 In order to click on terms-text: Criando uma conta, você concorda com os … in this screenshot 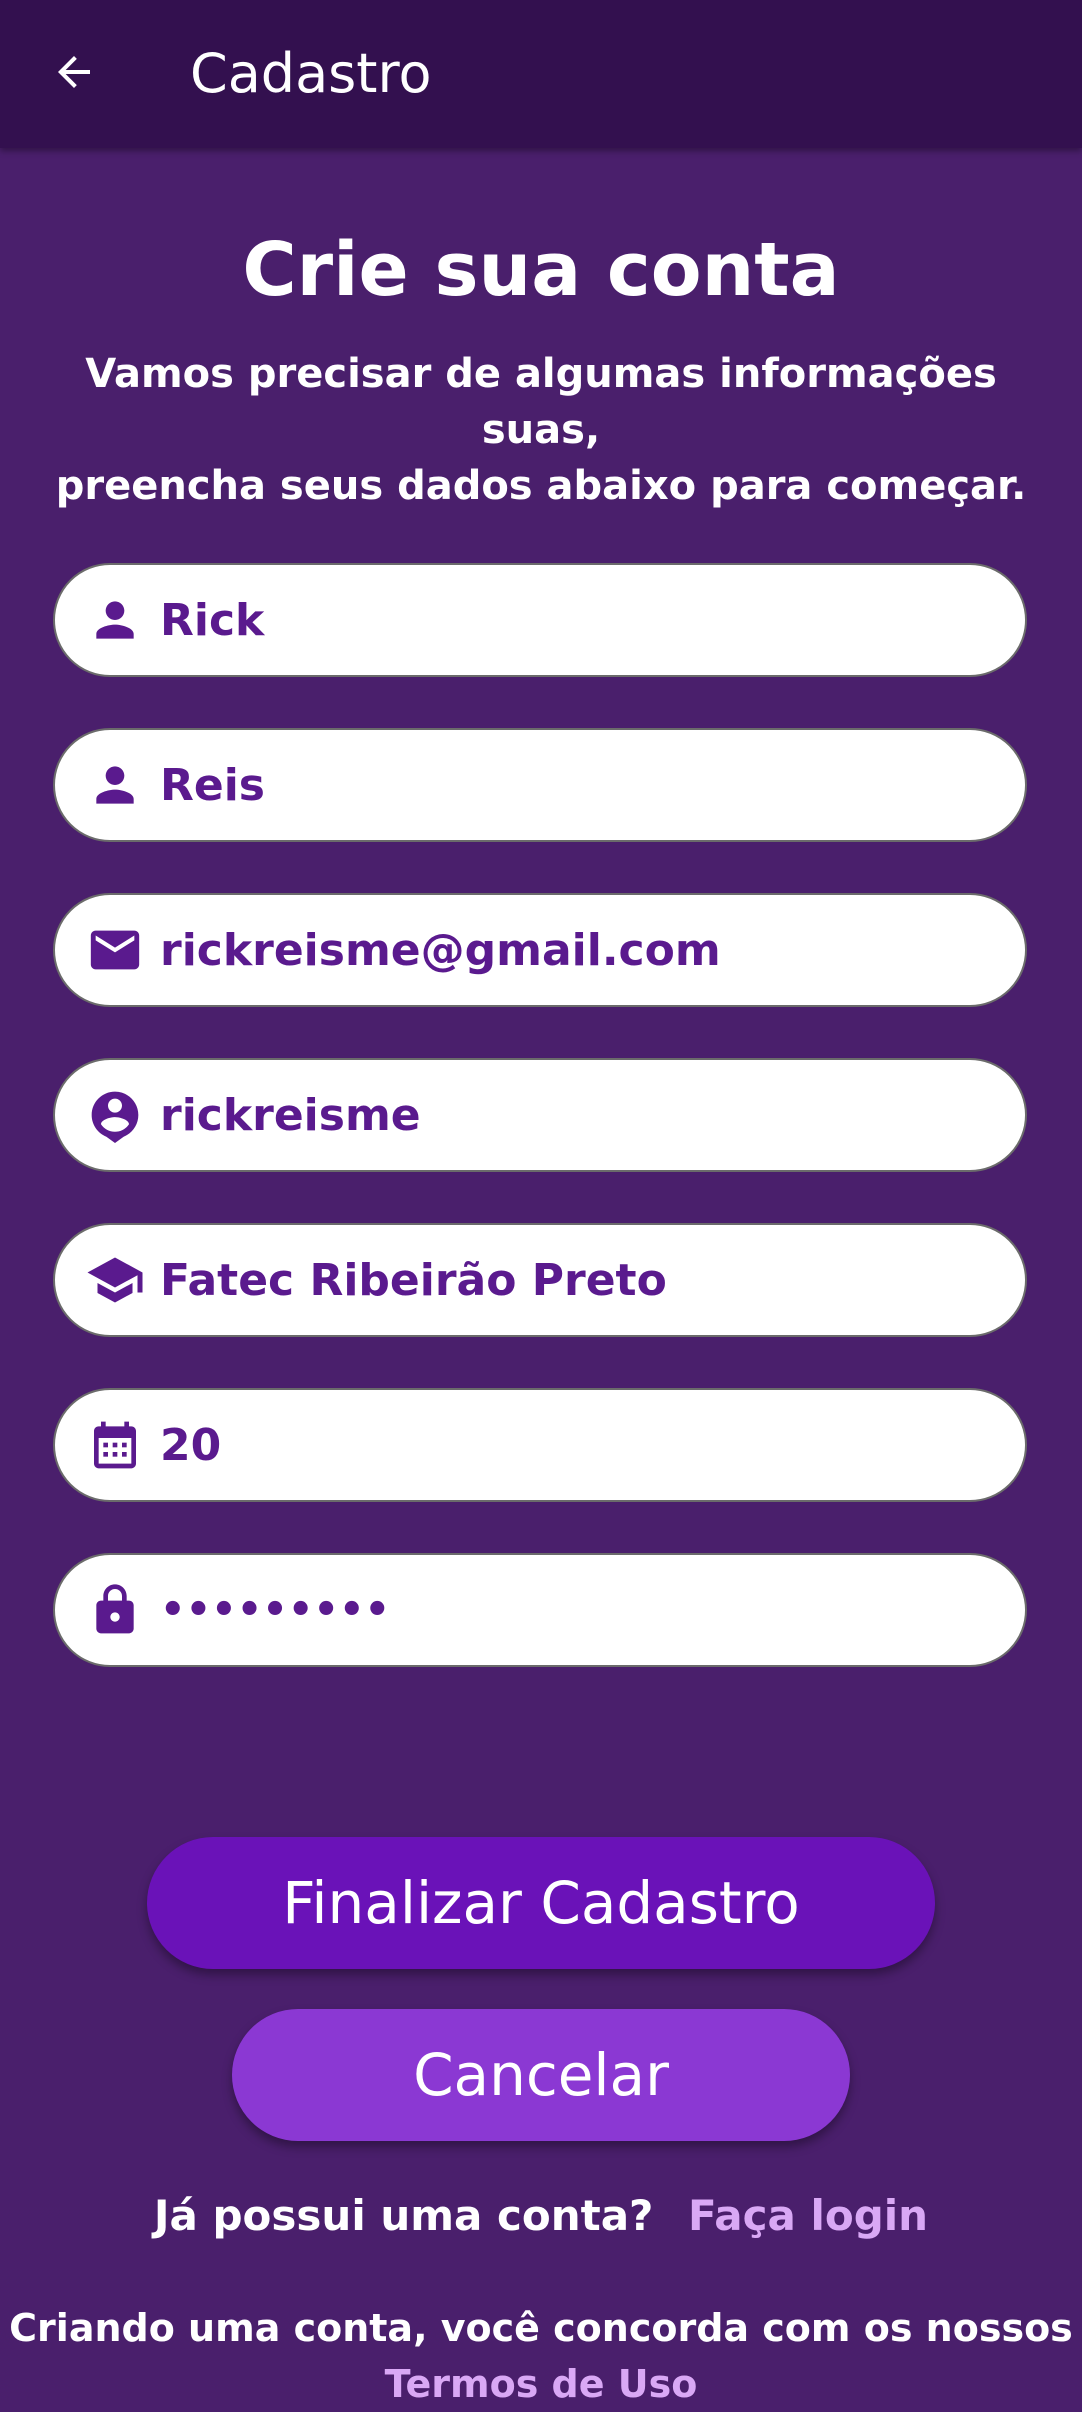, I will do `click(541, 2328)`.